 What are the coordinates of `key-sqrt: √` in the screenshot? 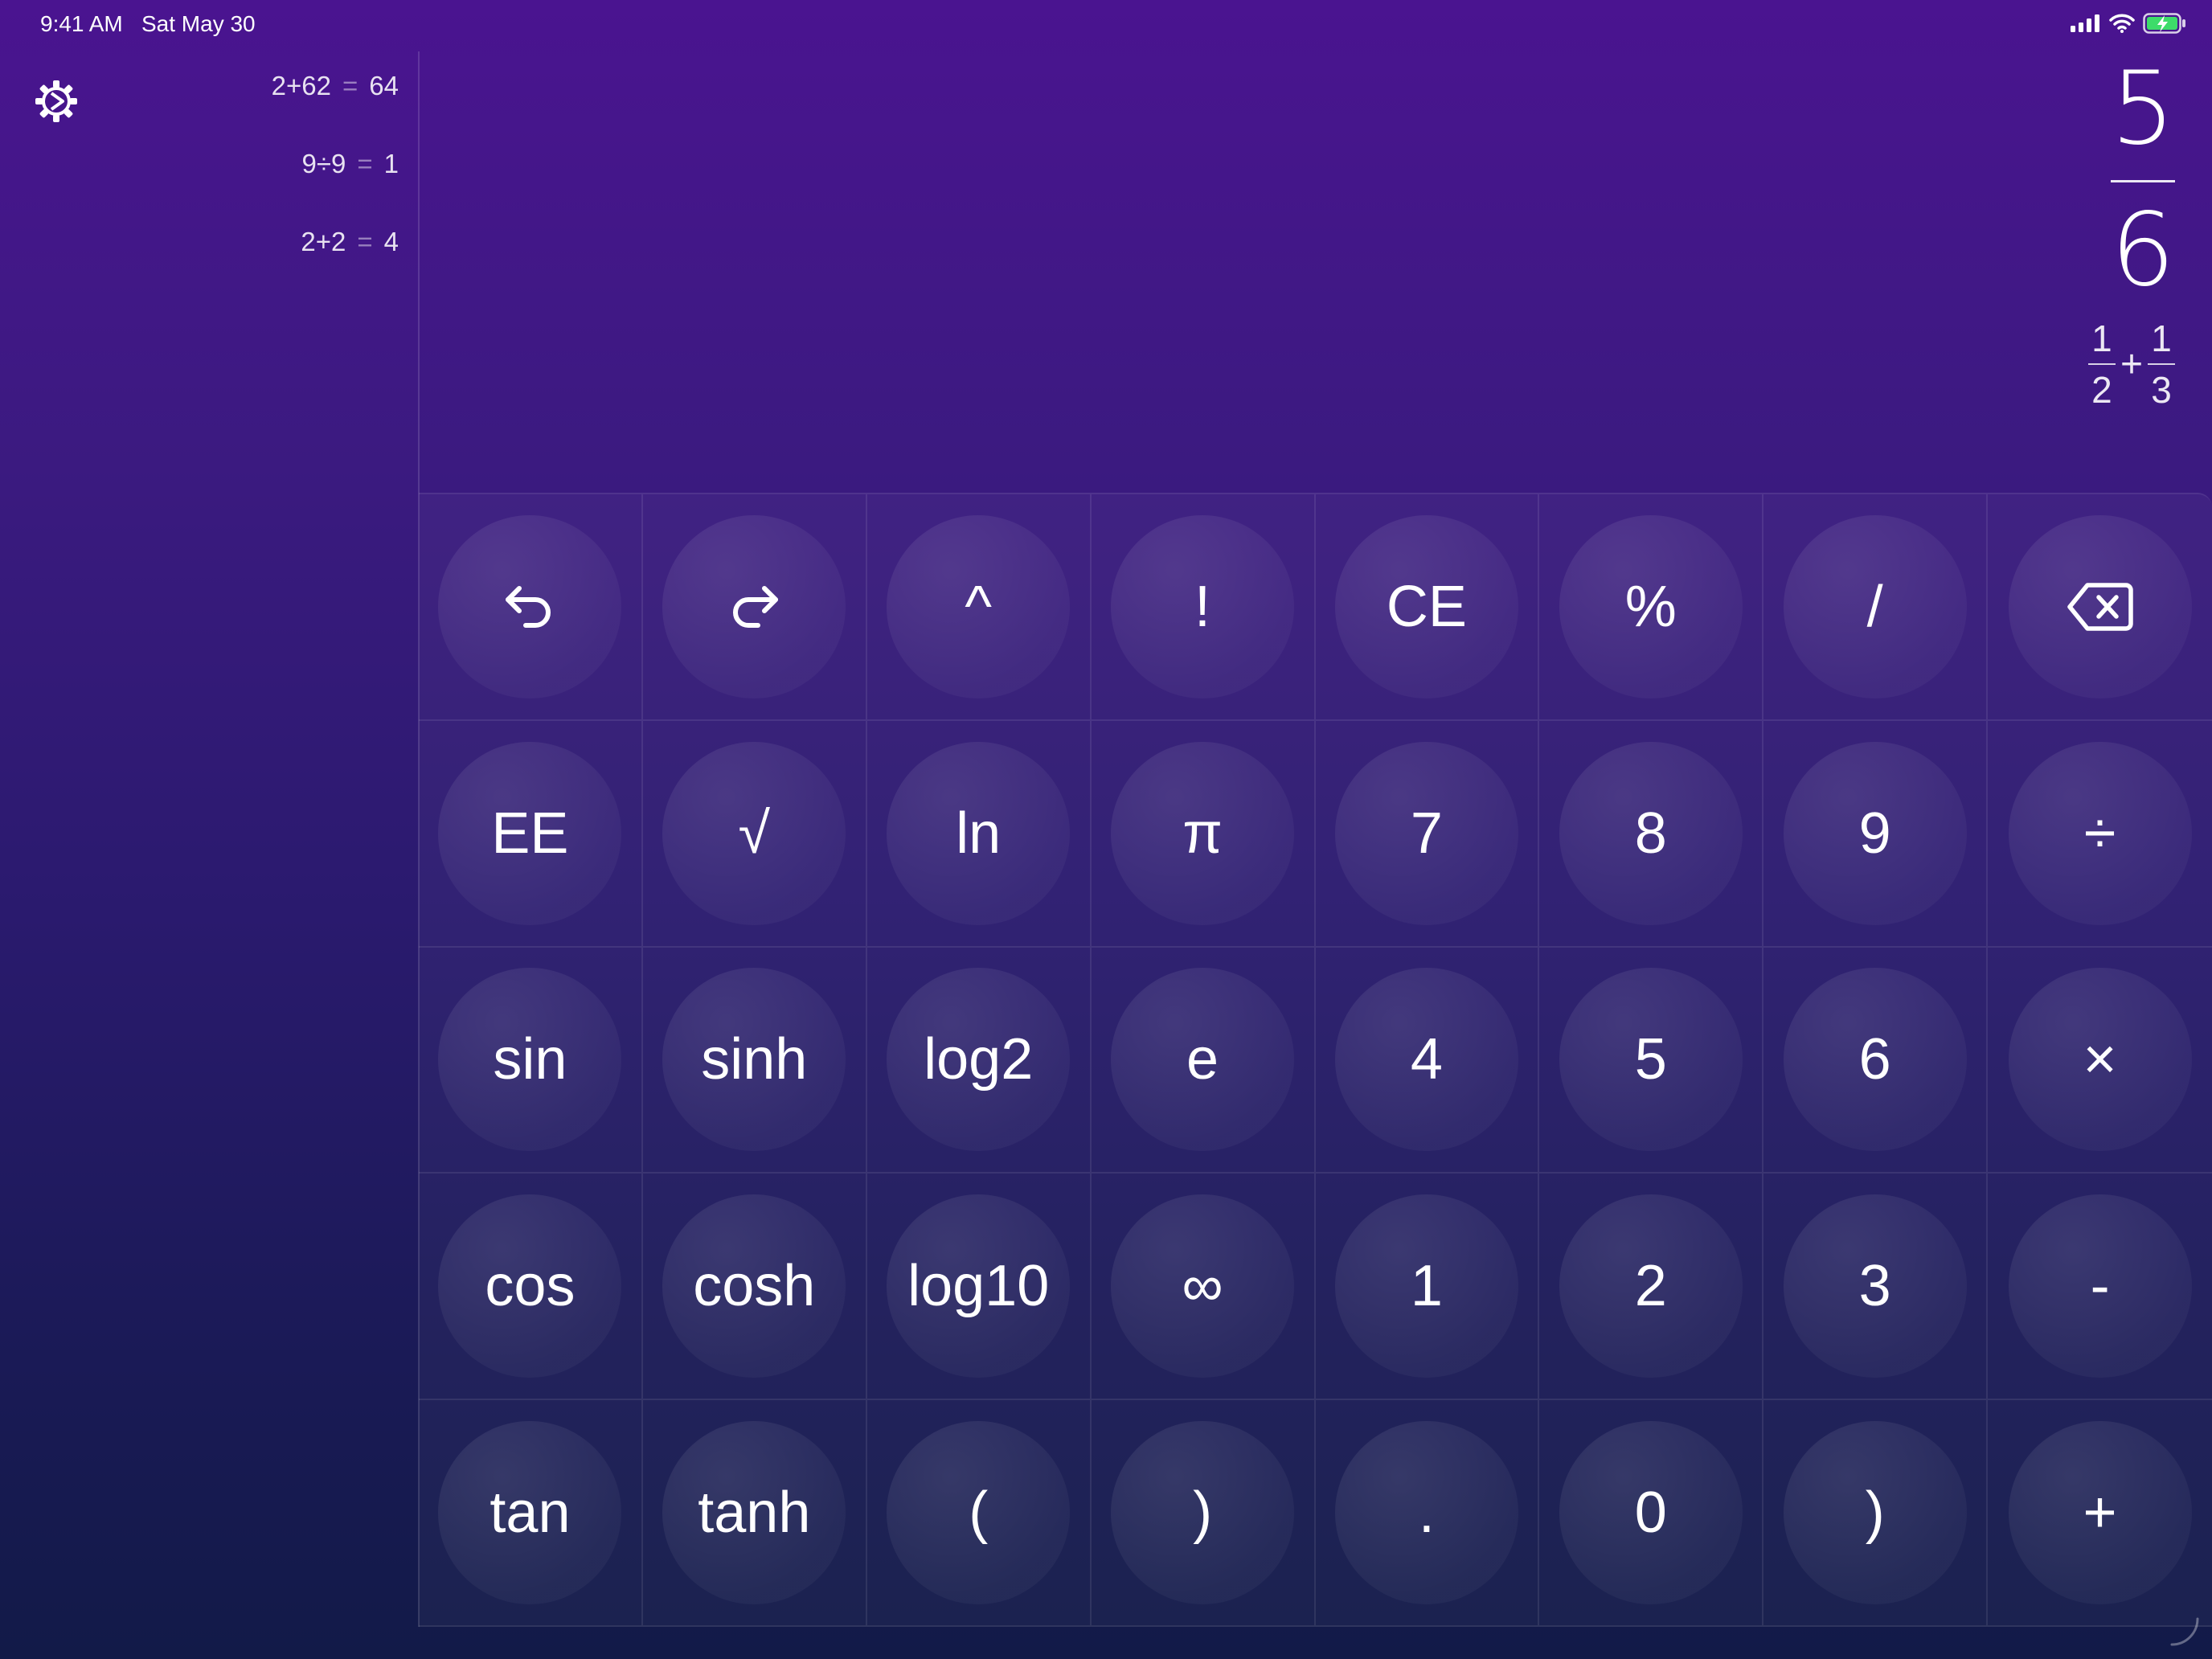 It's located at (754, 834).